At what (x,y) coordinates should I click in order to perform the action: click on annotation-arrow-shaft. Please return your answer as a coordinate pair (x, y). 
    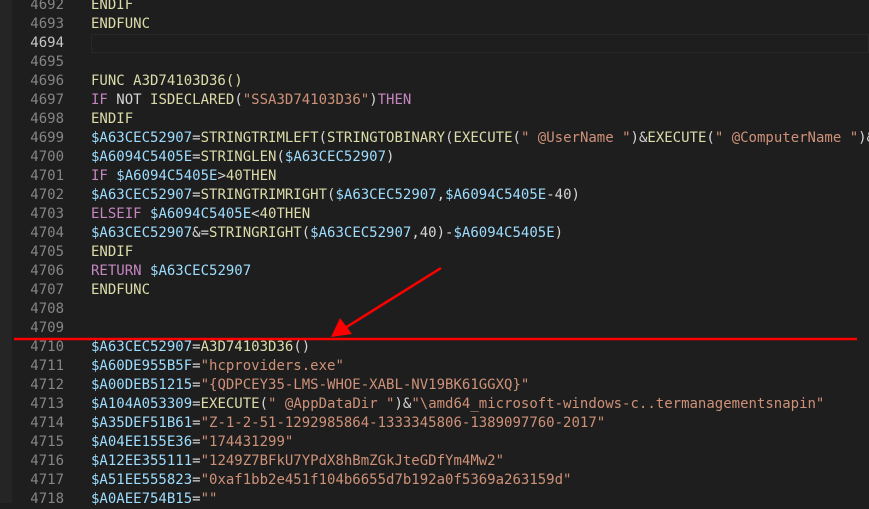
    Looking at the image, I should click on (393, 298).